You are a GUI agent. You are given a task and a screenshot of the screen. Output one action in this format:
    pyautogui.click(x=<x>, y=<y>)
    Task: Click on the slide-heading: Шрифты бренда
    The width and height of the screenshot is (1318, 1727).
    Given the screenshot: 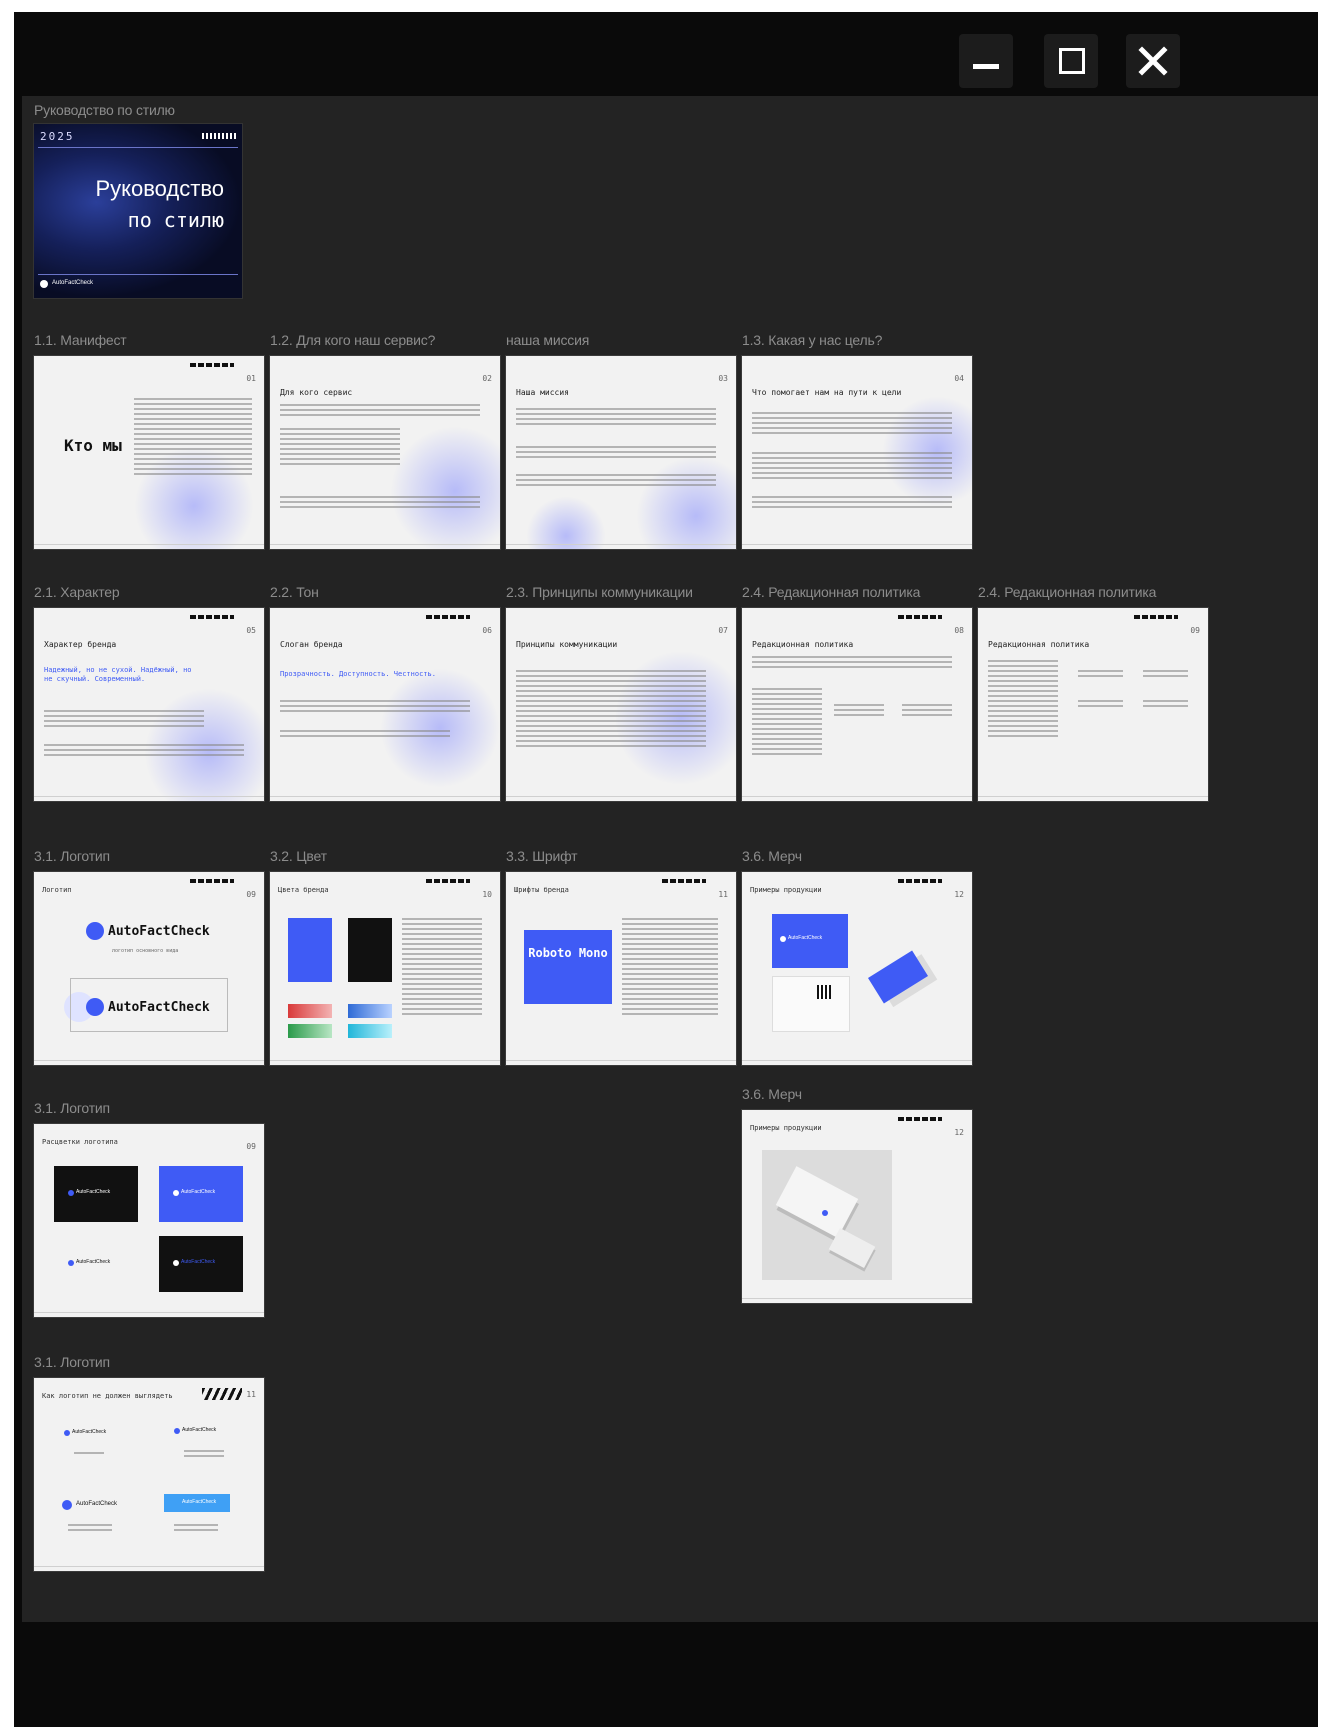 What is the action you would take?
    pyautogui.click(x=541, y=890)
    